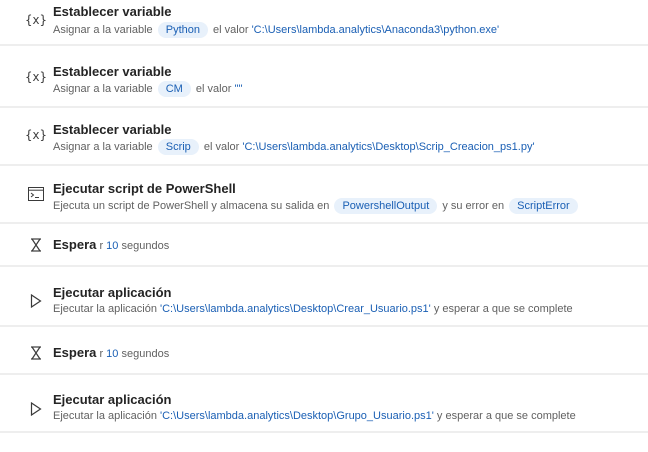 Image resolution: width=648 pixels, height=452 pixels. Describe the element at coordinates (178, 147) in the screenshot. I see `variable-pill: Scrip` at that location.